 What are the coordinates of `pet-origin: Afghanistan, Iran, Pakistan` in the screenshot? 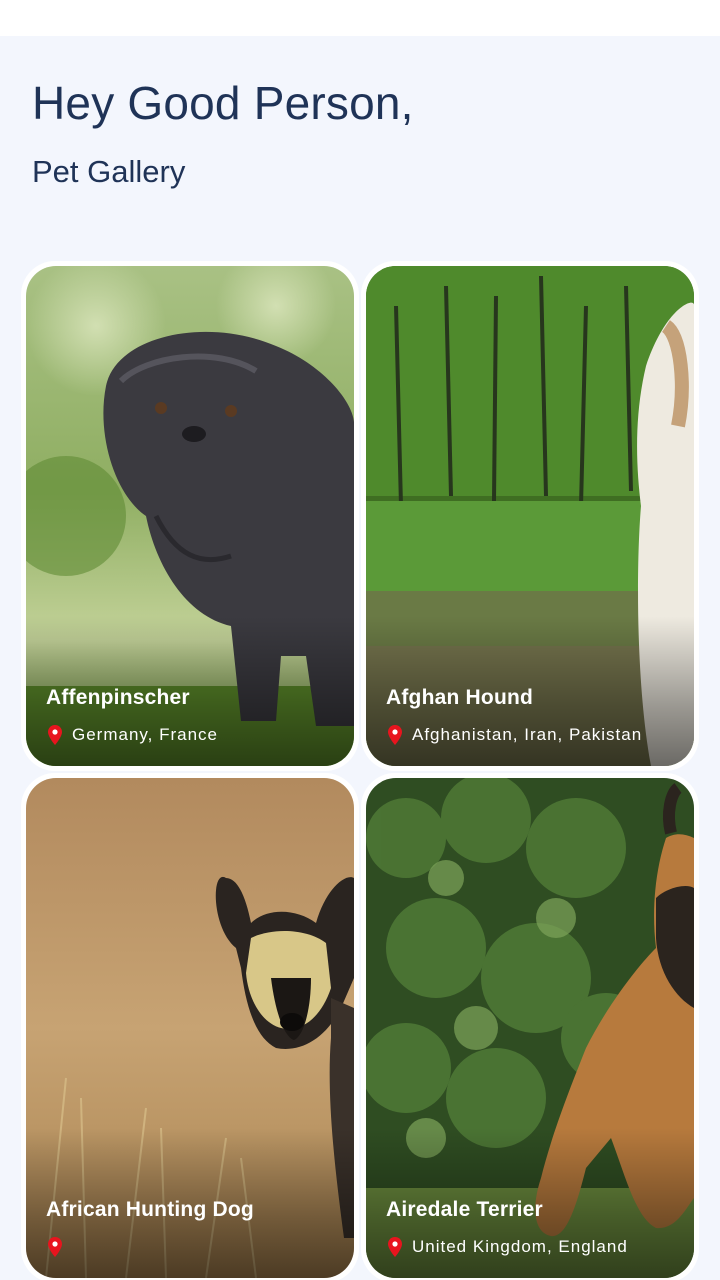 It's located at (527, 734).